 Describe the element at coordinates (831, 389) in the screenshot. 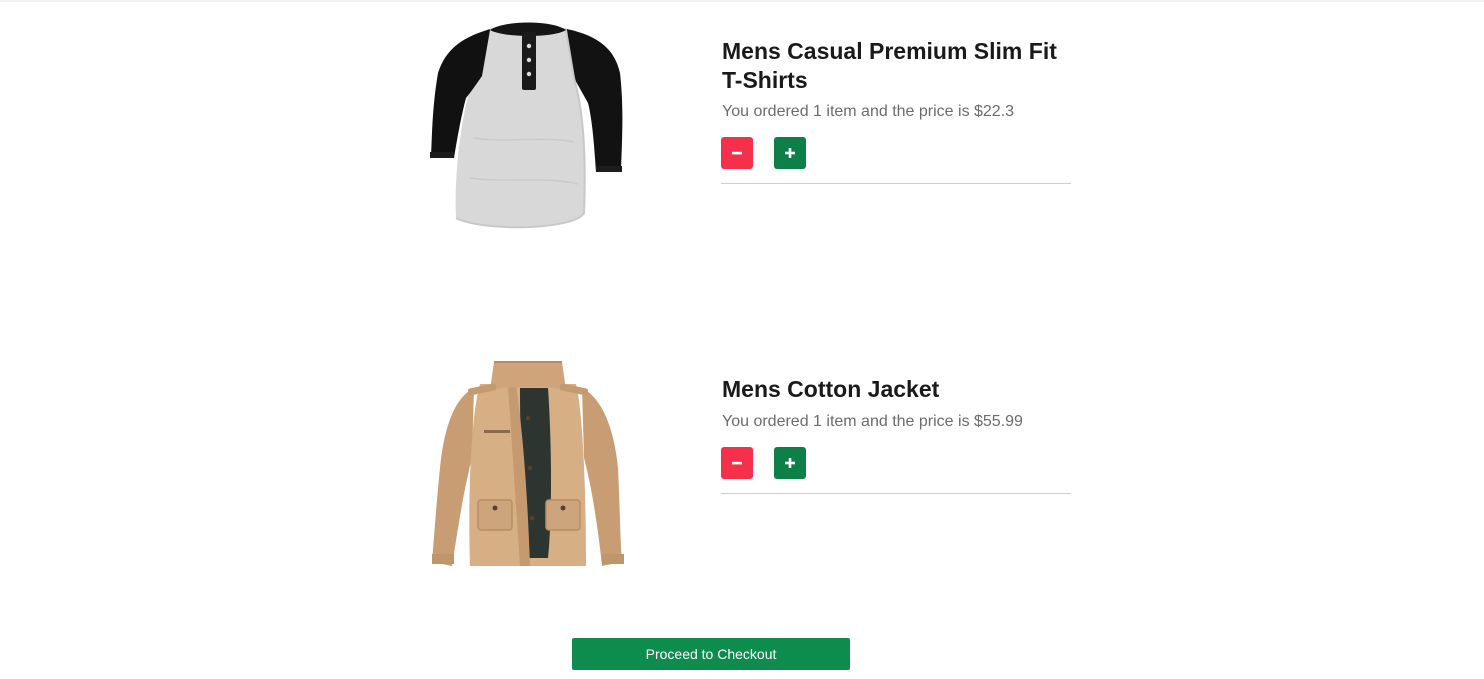

I see `product-title: Mens Cotton Jacket` at that location.